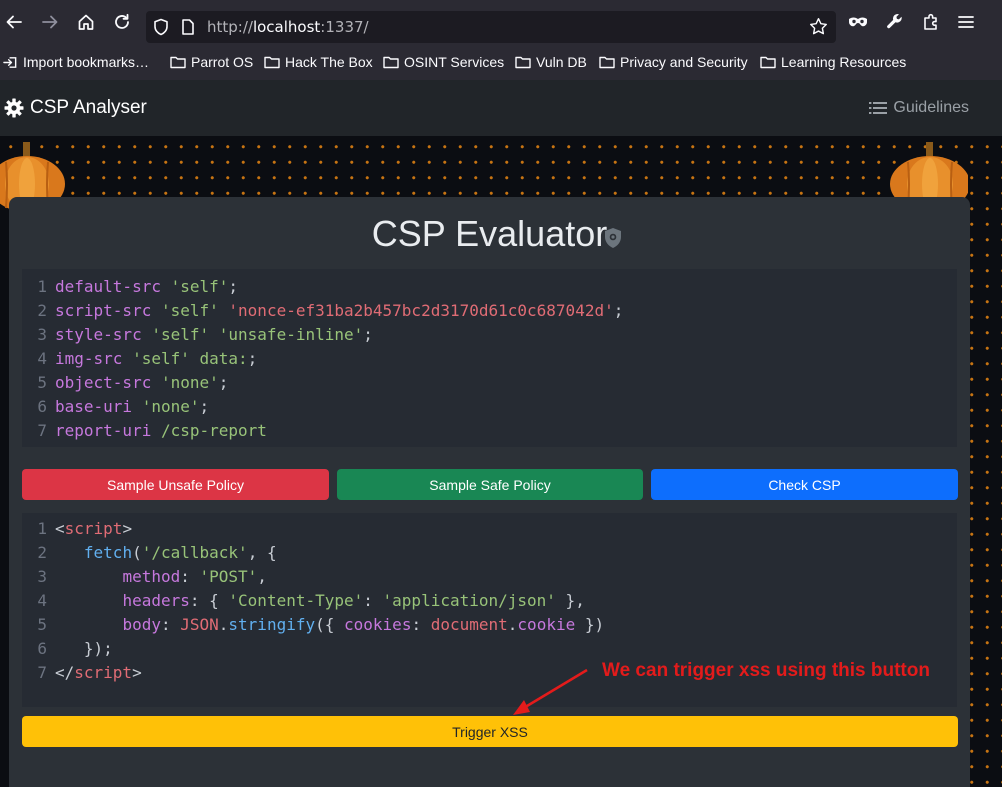  What do you see at coordinates (489, 287) in the screenshot?
I see `code-line: 1 default-src 'self';` at bounding box center [489, 287].